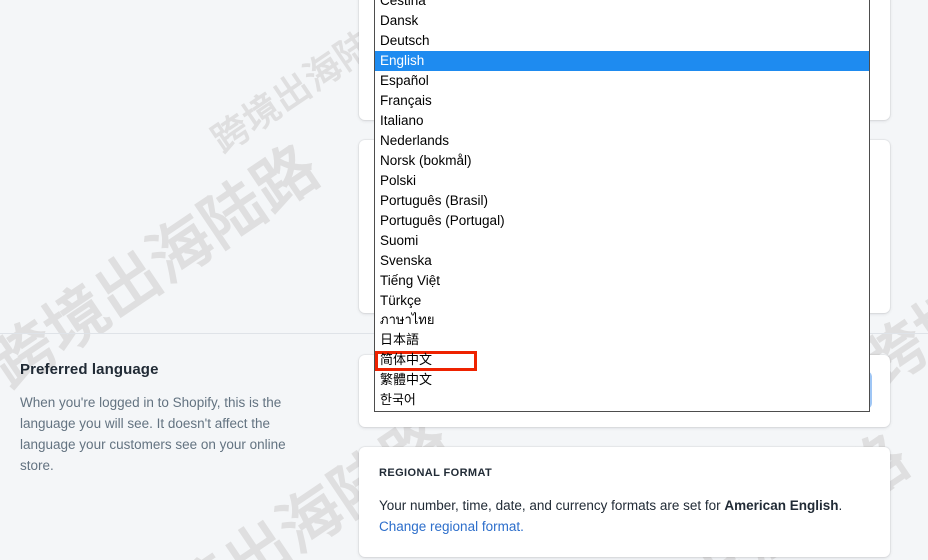 This screenshot has width=928, height=560. What do you see at coordinates (622, 261) in the screenshot?
I see `language-option: Svenska` at bounding box center [622, 261].